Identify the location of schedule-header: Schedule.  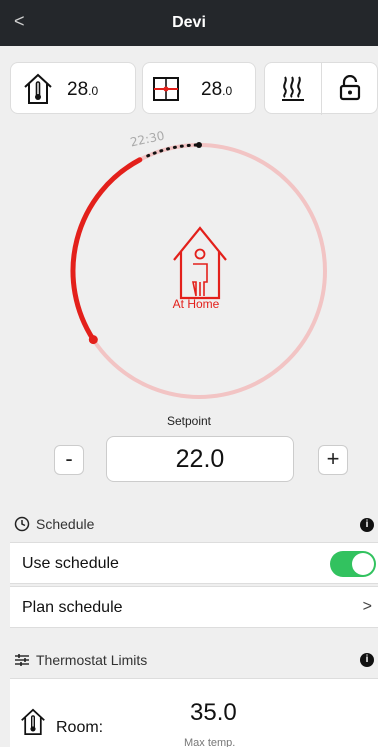
(54, 524).